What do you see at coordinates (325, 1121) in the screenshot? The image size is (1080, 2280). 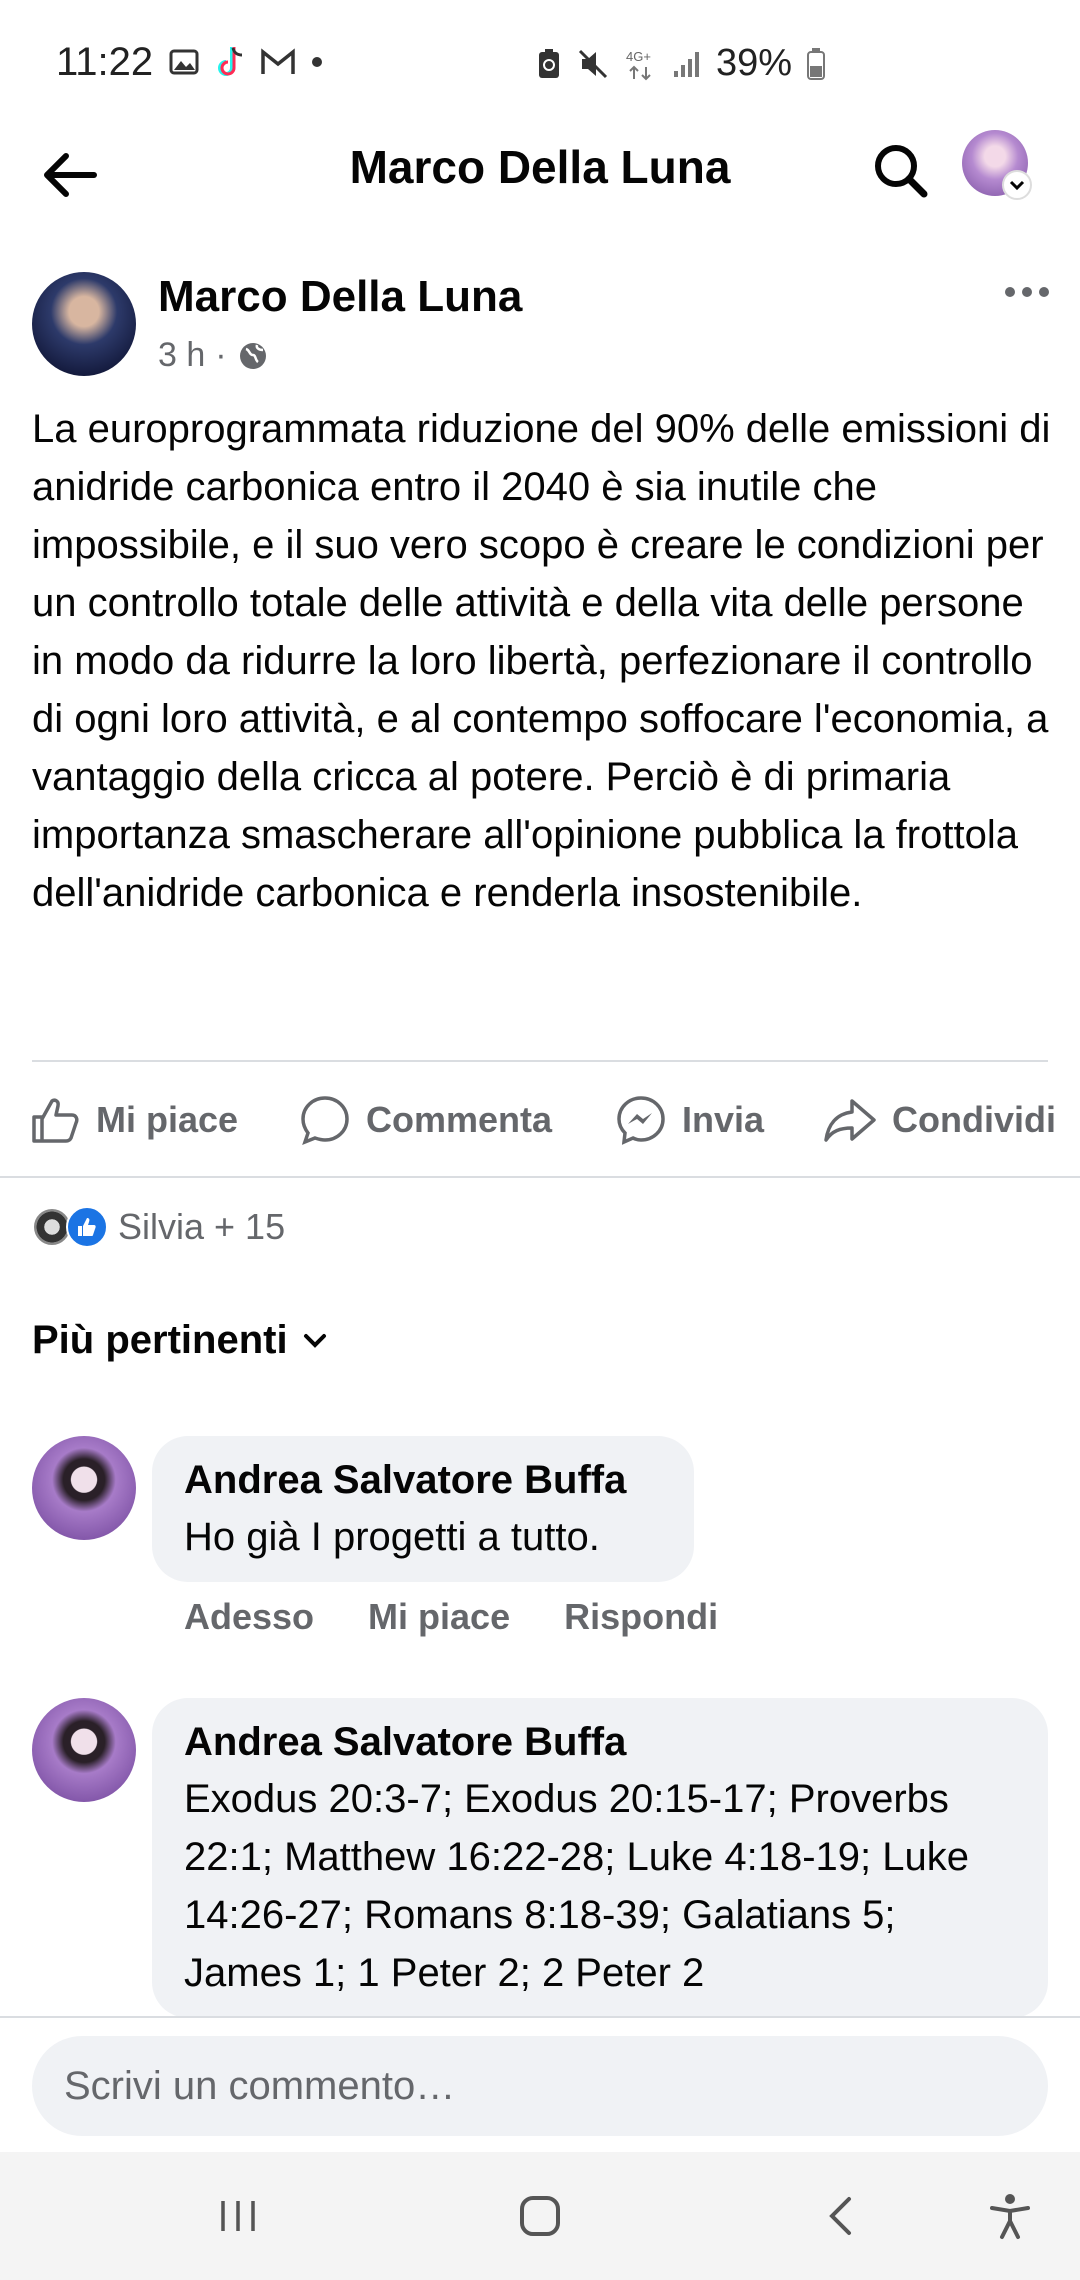 I see `comment-icon` at bounding box center [325, 1121].